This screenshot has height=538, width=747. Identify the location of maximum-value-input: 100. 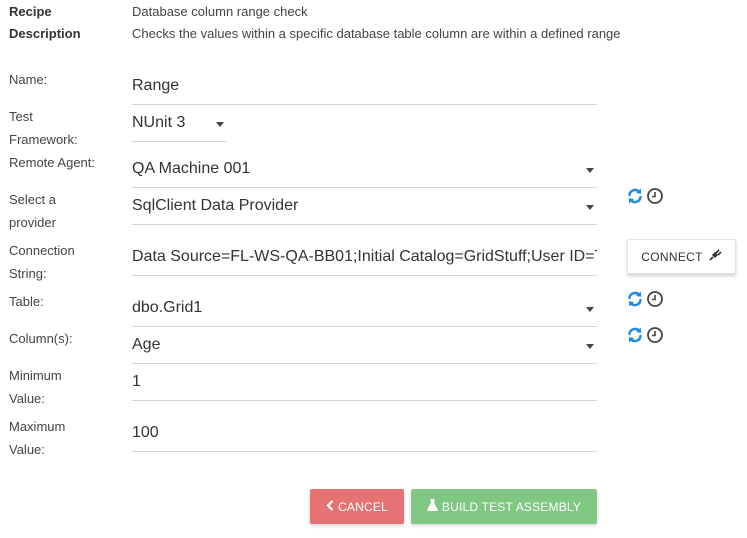
(364, 433).